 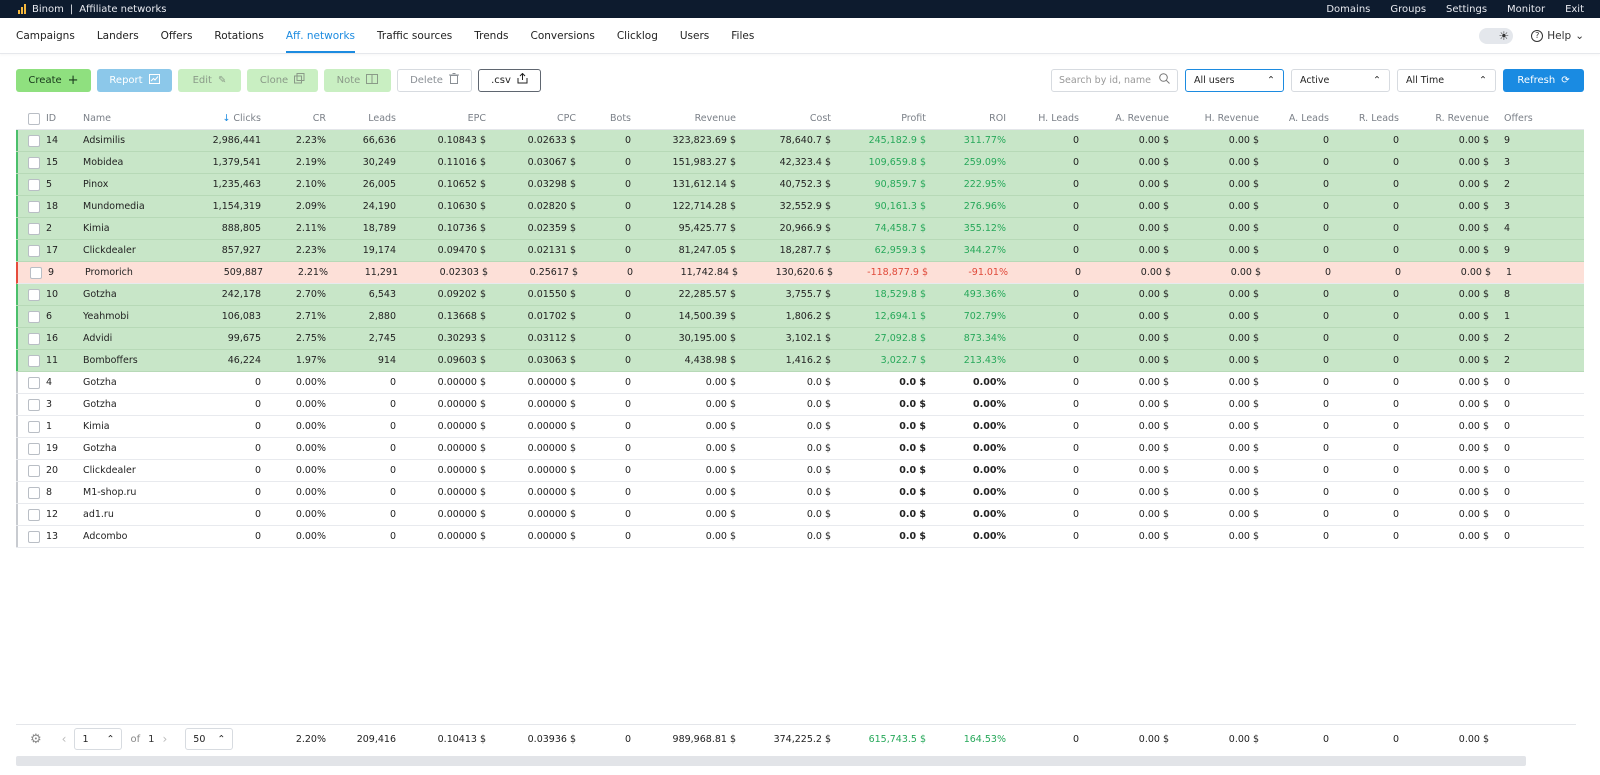 What do you see at coordinates (1496, 35) in the screenshot?
I see `theme-toggle: ☀` at bounding box center [1496, 35].